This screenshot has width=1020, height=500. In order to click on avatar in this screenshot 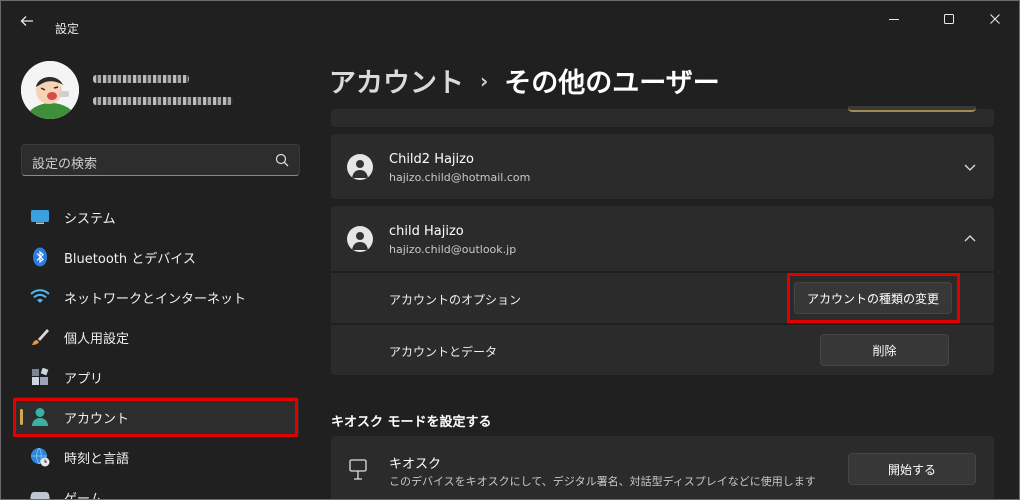, I will do `click(50, 90)`.